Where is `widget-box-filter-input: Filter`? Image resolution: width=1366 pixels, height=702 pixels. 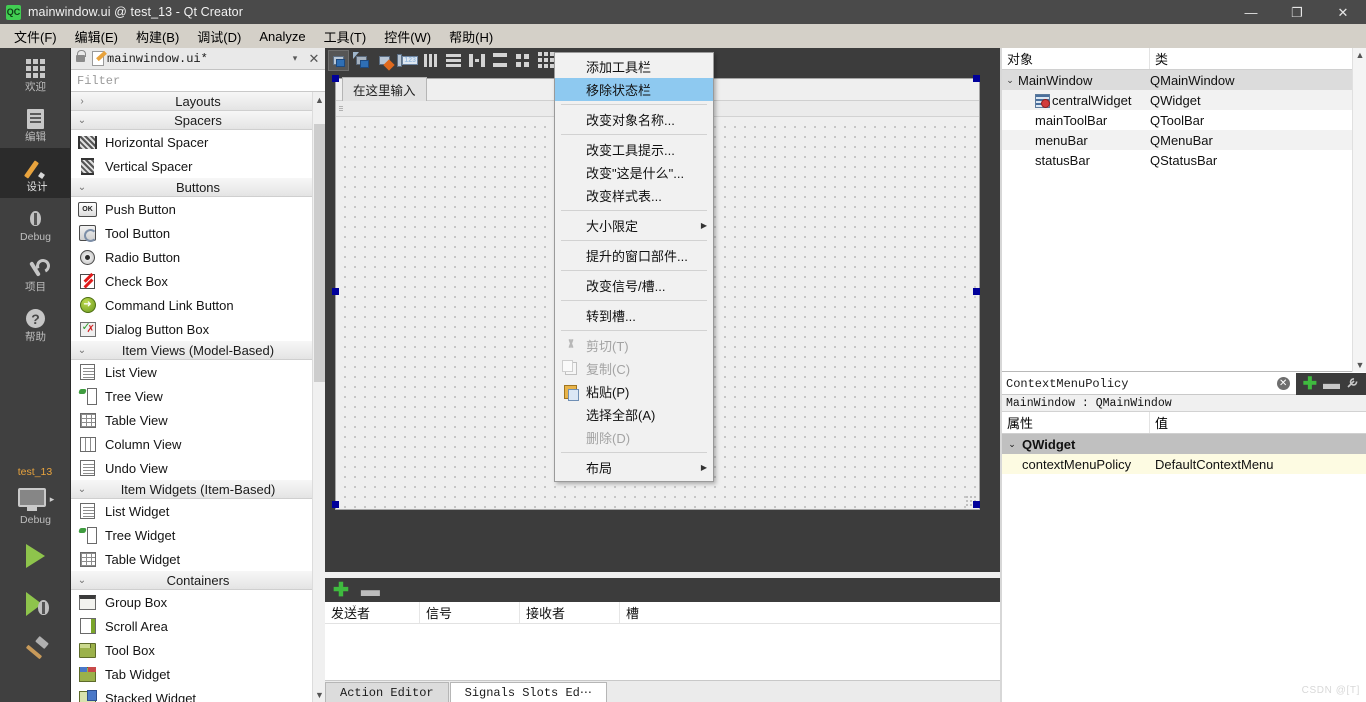
widget-box-filter-input: Filter is located at coordinates (198, 81).